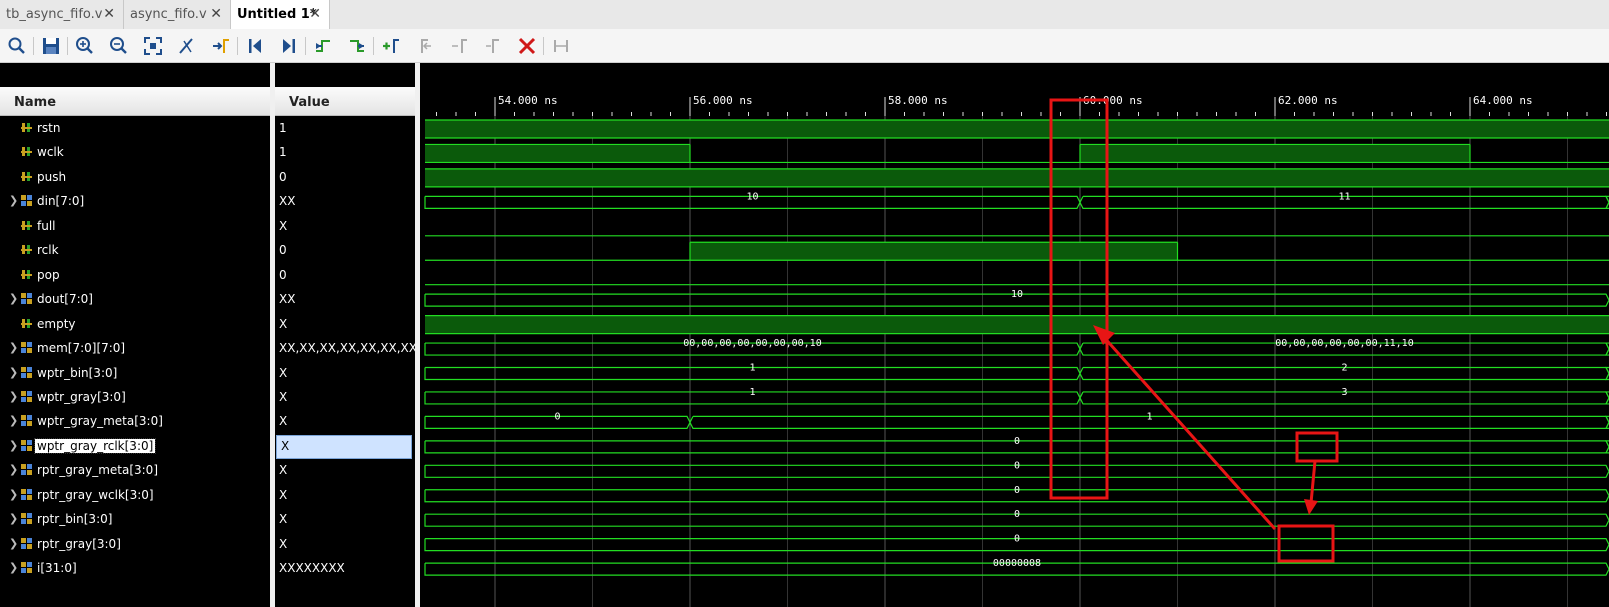  I want to click on signal-value-row: XX,XX,XX,XX,XX,XX,XX,XX, so click(356, 349).